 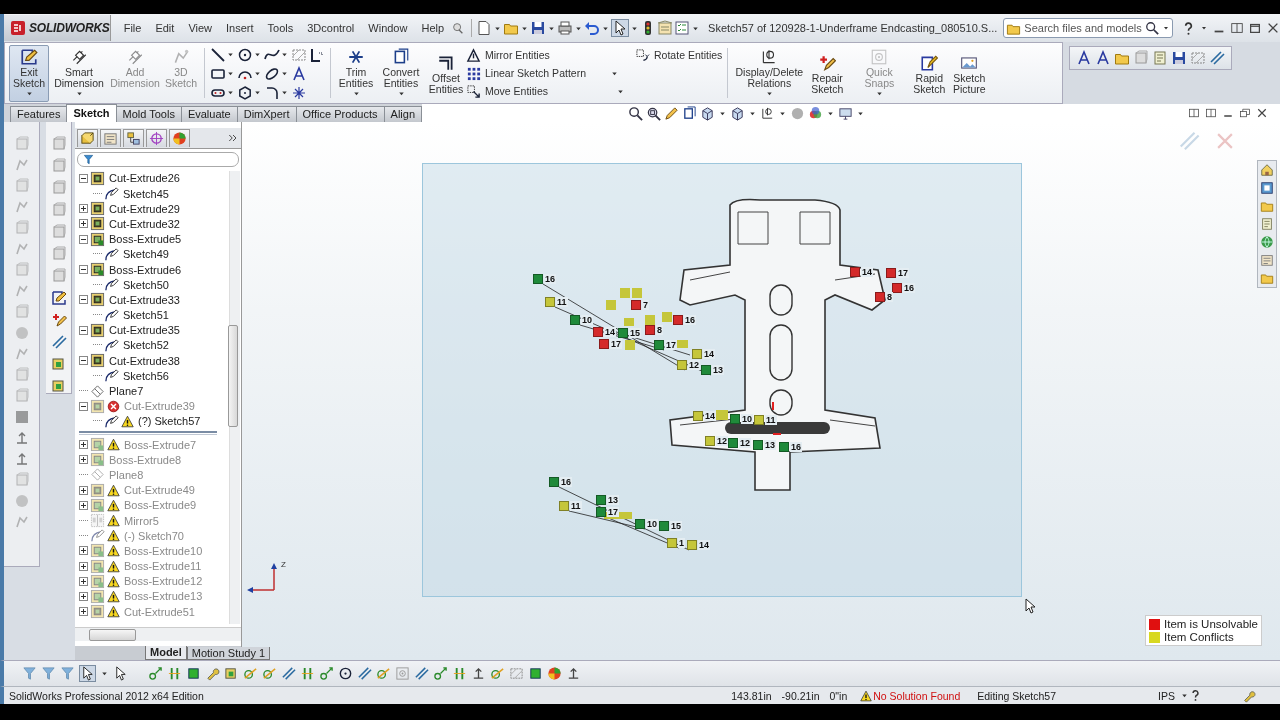 What do you see at coordinates (163, 566) in the screenshot?
I see `tree-item-label: Boss-Extrude11` at bounding box center [163, 566].